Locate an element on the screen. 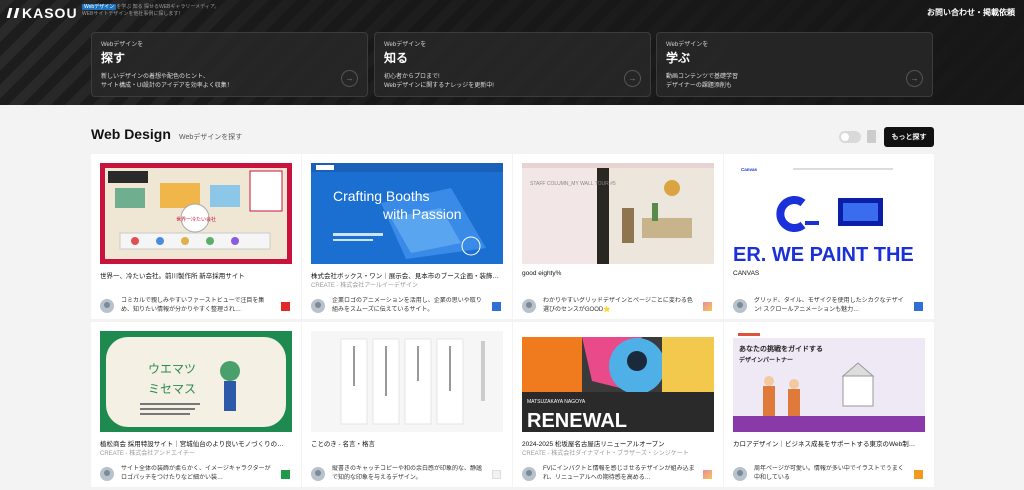 This screenshot has height=490, width=1024. card-description: 縦書きのキャッチコピーや和の余白感が印象的な、静謐で知的な印象を与えるデザイン。 is located at coordinates (407, 473).